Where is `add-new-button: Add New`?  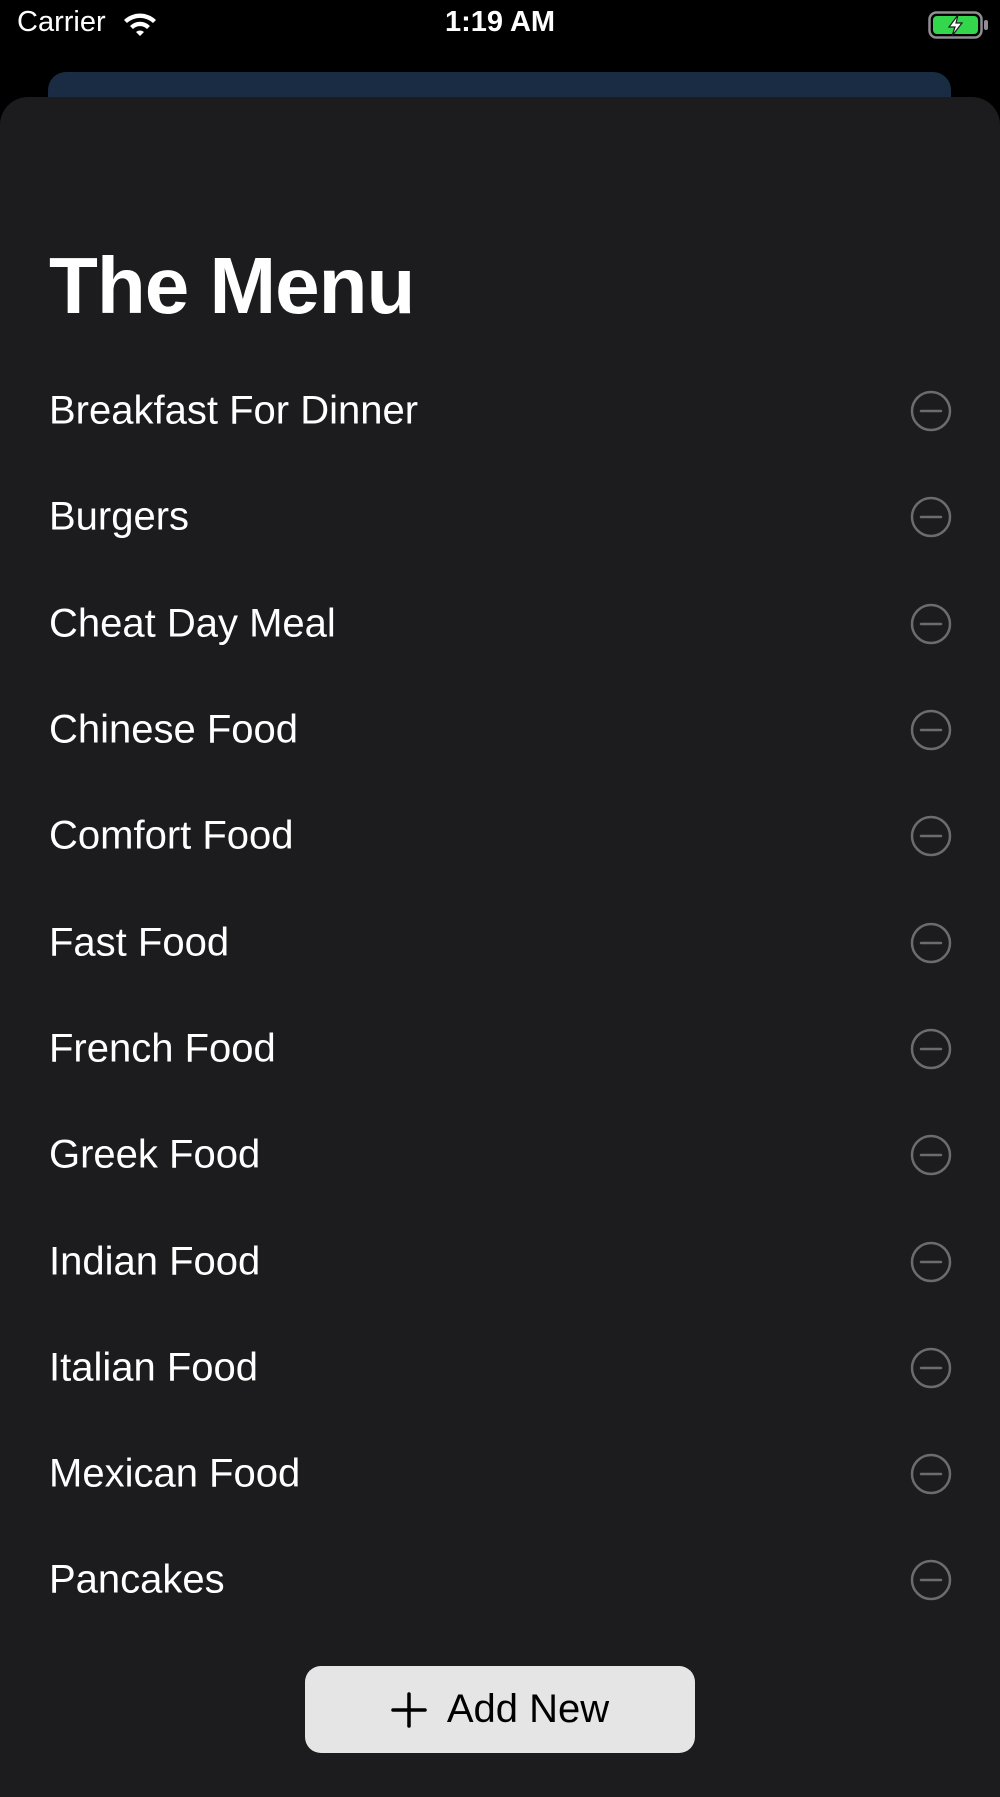 add-new-button: Add New is located at coordinates (500, 1709).